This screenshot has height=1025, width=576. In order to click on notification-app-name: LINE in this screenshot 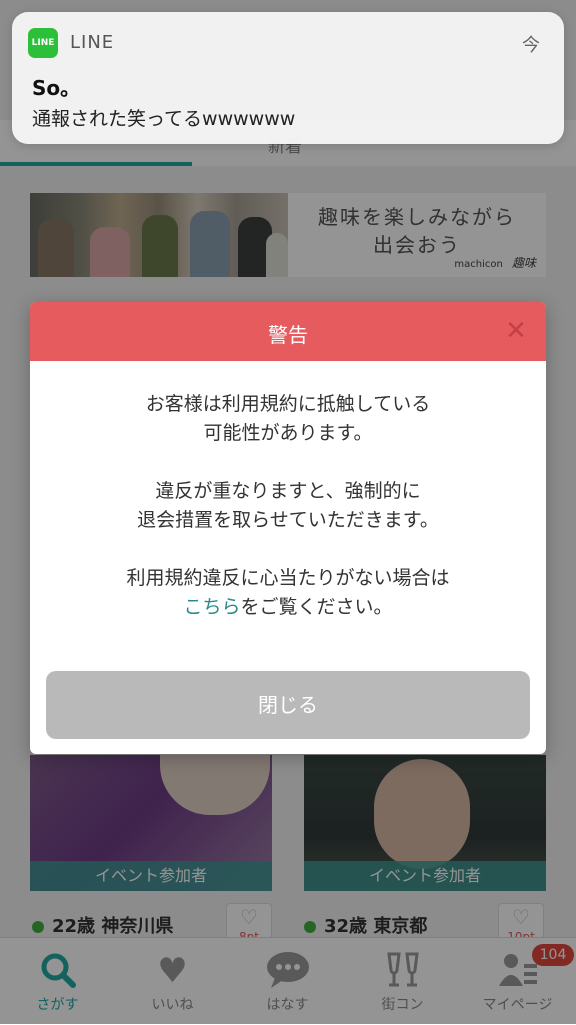, I will do `click(92, 42)`.